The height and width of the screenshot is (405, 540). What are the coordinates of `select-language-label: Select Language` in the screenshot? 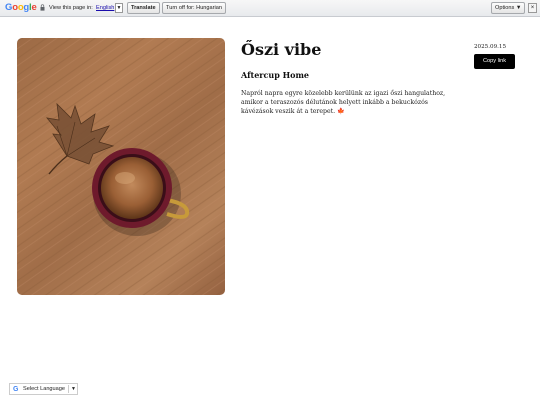 It's located at (44, 389).